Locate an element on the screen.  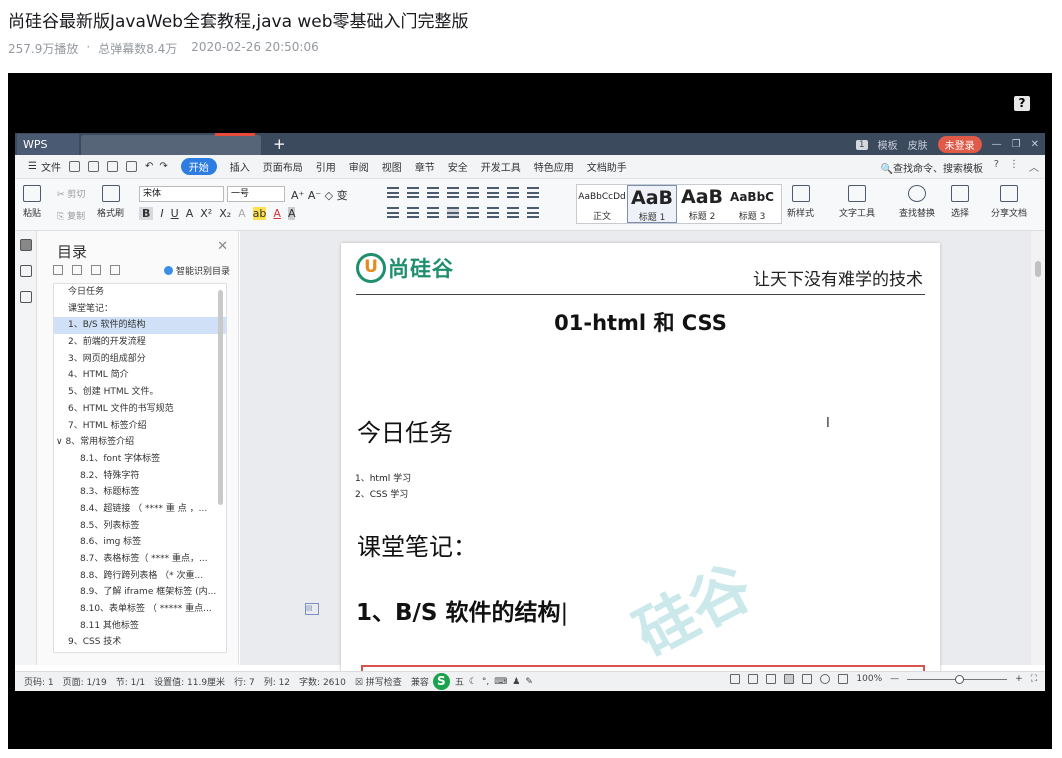
superscript-icon: X² is located at coordinates (206, 213).